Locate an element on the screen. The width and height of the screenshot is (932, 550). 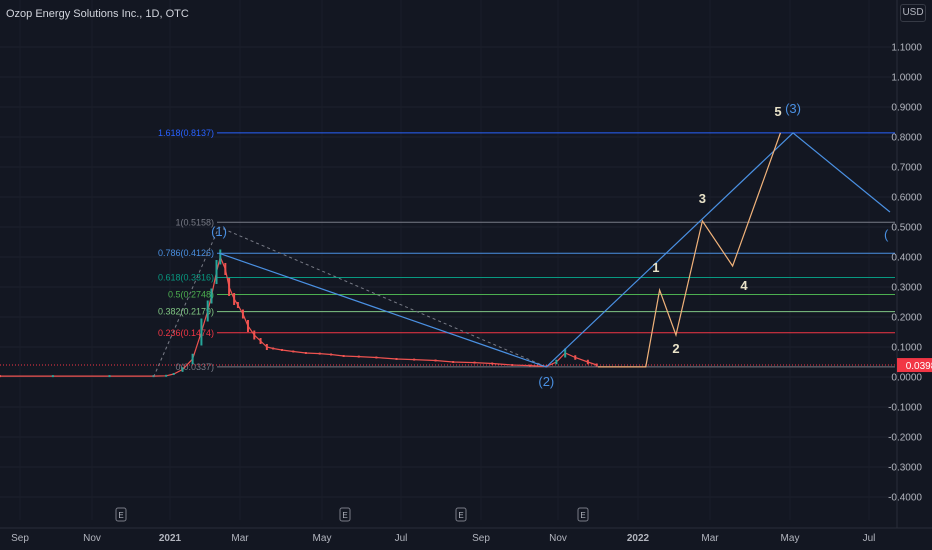
wave-path-orange is located at coordinates (689, 250).